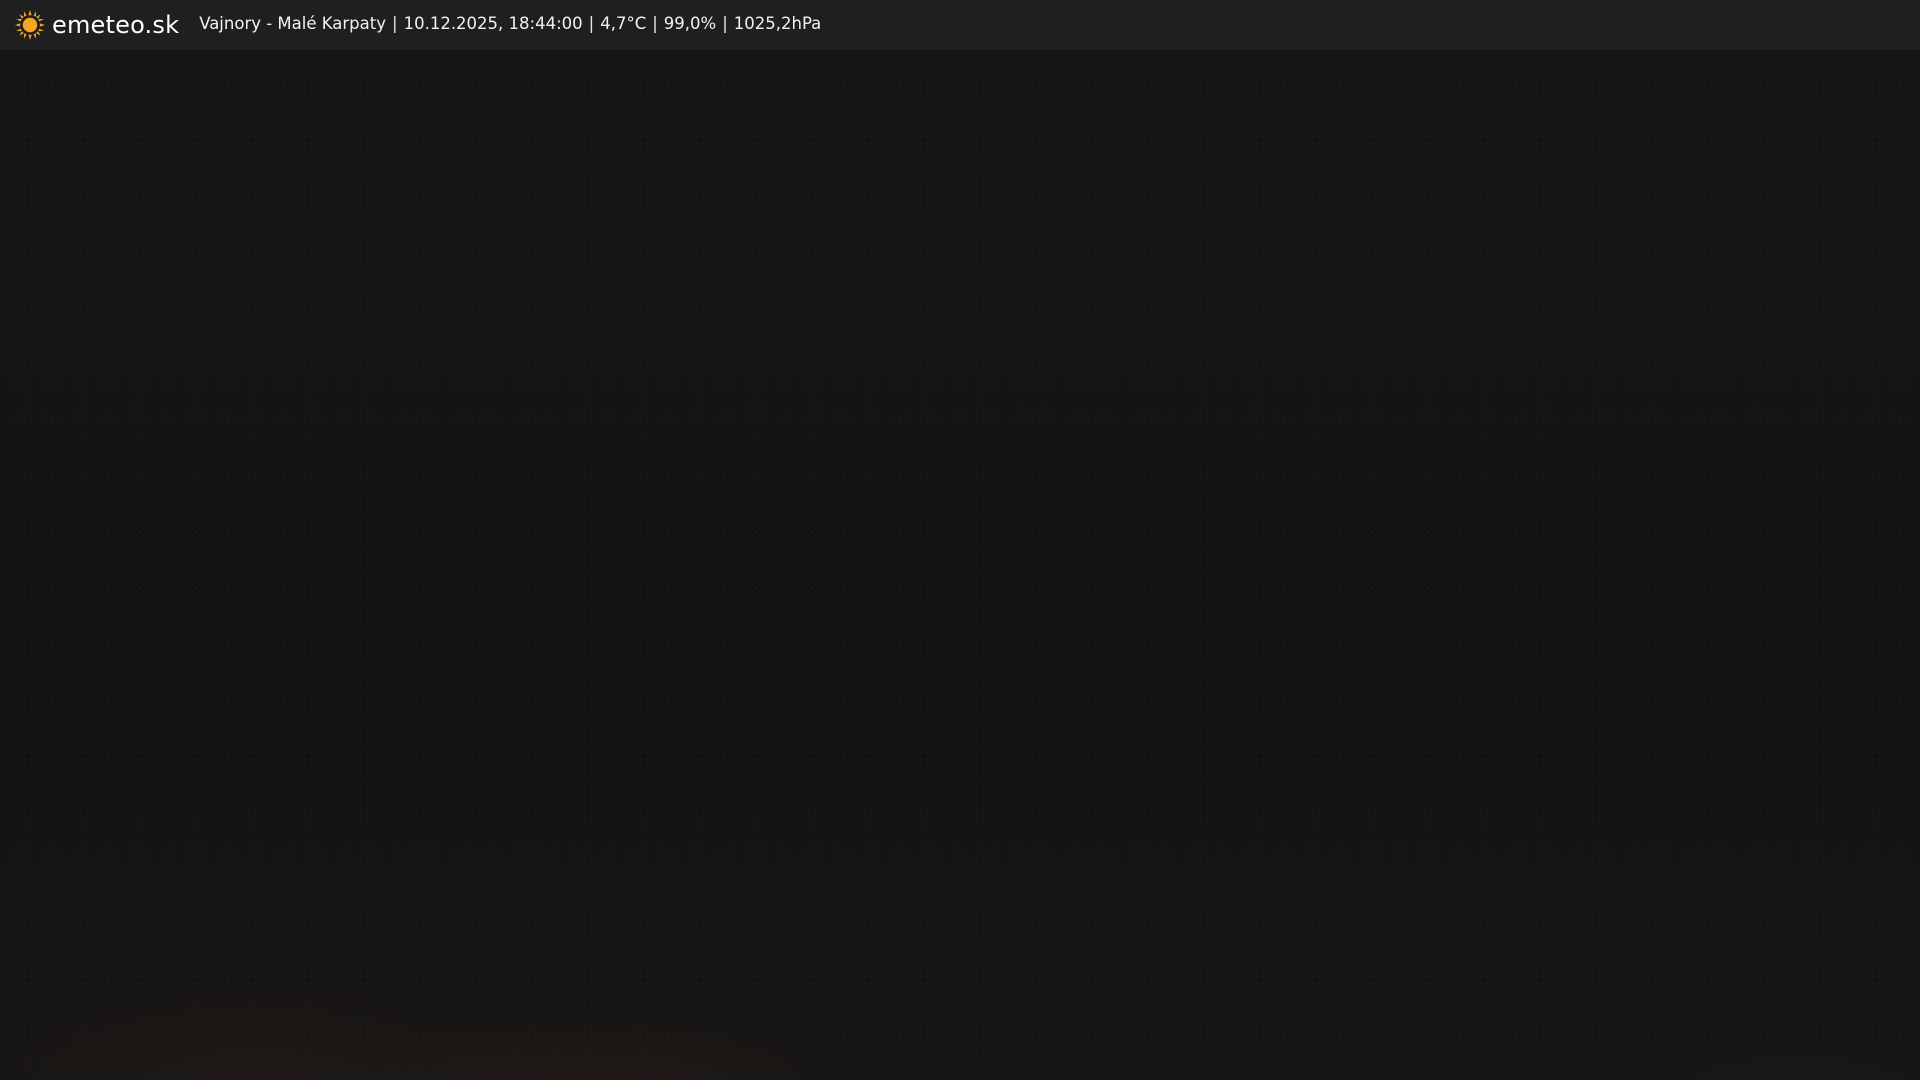 The width and height of the screenshot is (1920, 1080). Describe the element at coordinates (623, 24) in the screenshot. I see `temperature-value: 4,7°C` at that location.